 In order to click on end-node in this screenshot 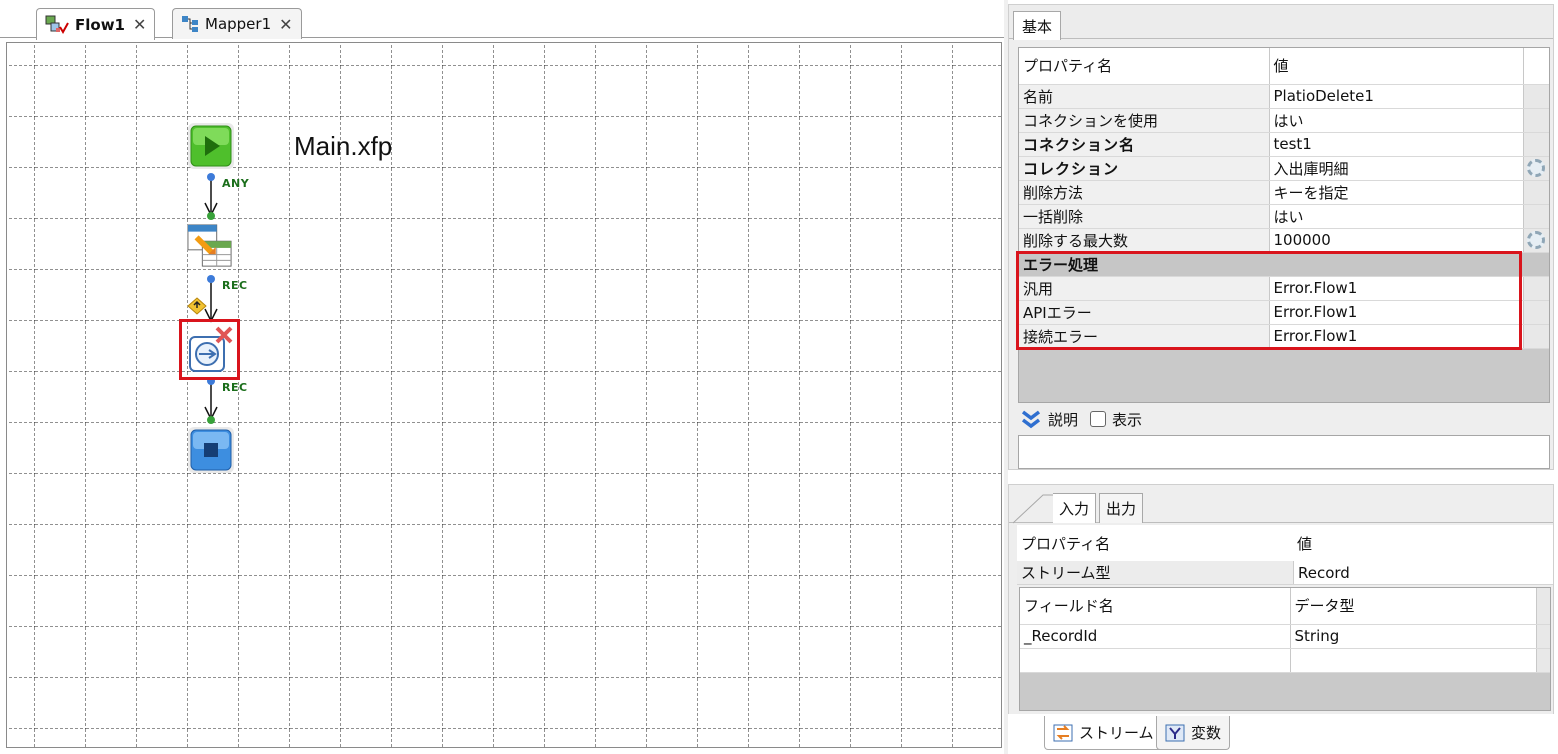, I will do `click(211, 450)`.